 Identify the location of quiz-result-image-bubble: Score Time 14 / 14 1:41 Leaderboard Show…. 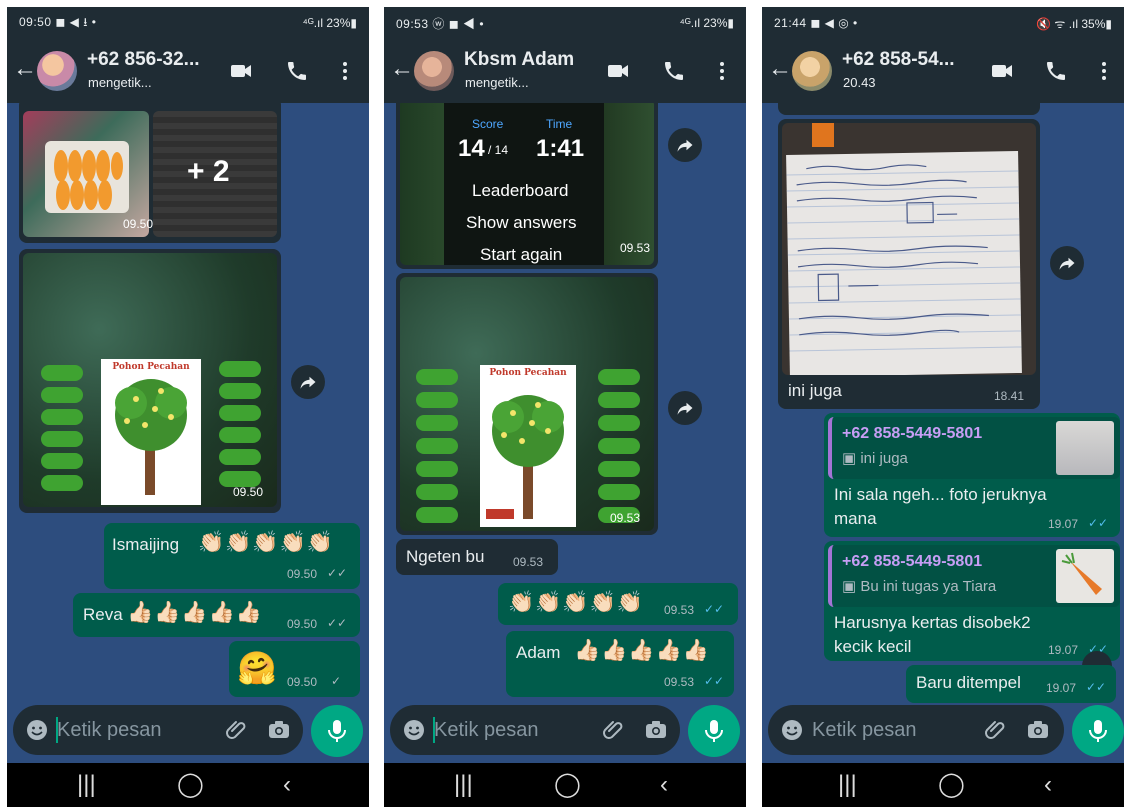
(527, 186).